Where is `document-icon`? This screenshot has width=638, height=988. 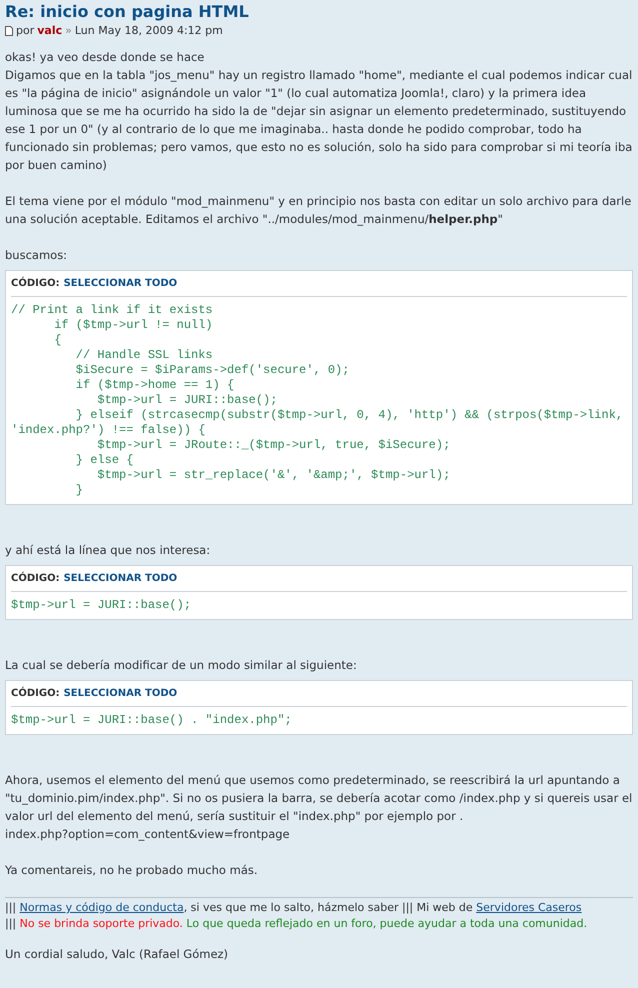 document-icon is located at coordinates (9, 31).